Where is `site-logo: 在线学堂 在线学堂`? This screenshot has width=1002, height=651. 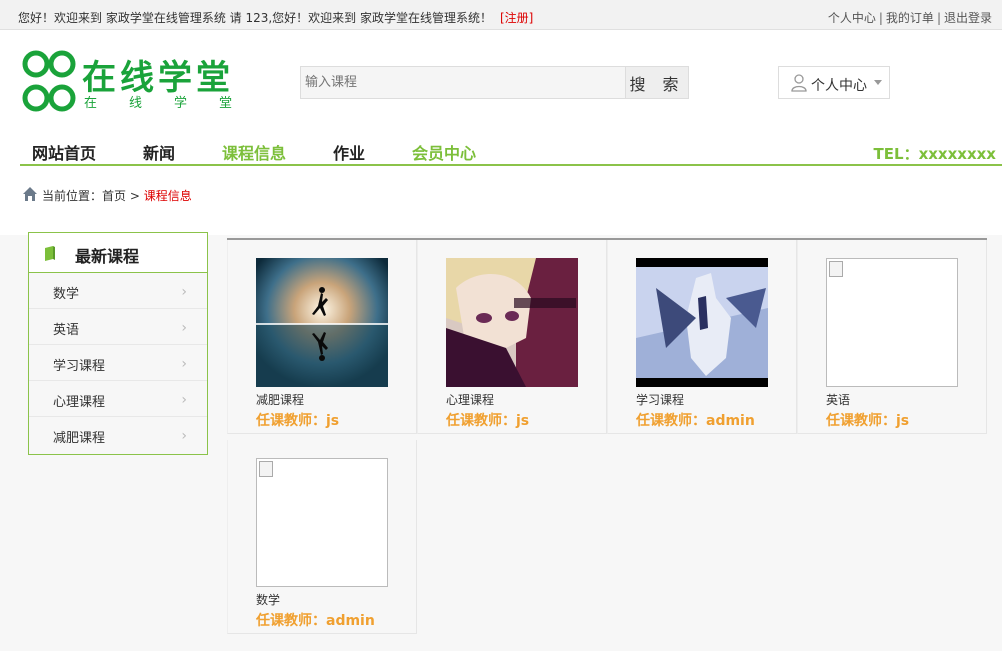
site-logo: 在线学堂 在线学堂 is located at coordinates (127, 83).